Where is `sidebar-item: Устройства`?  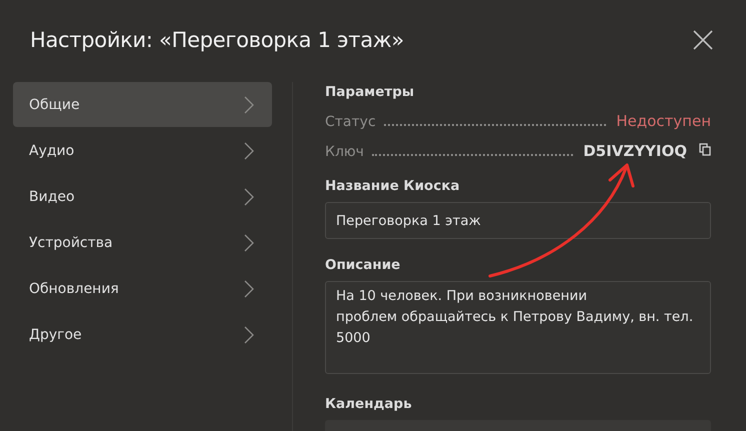 sidebar-item: Устройства is located at coordinates (142, 242).